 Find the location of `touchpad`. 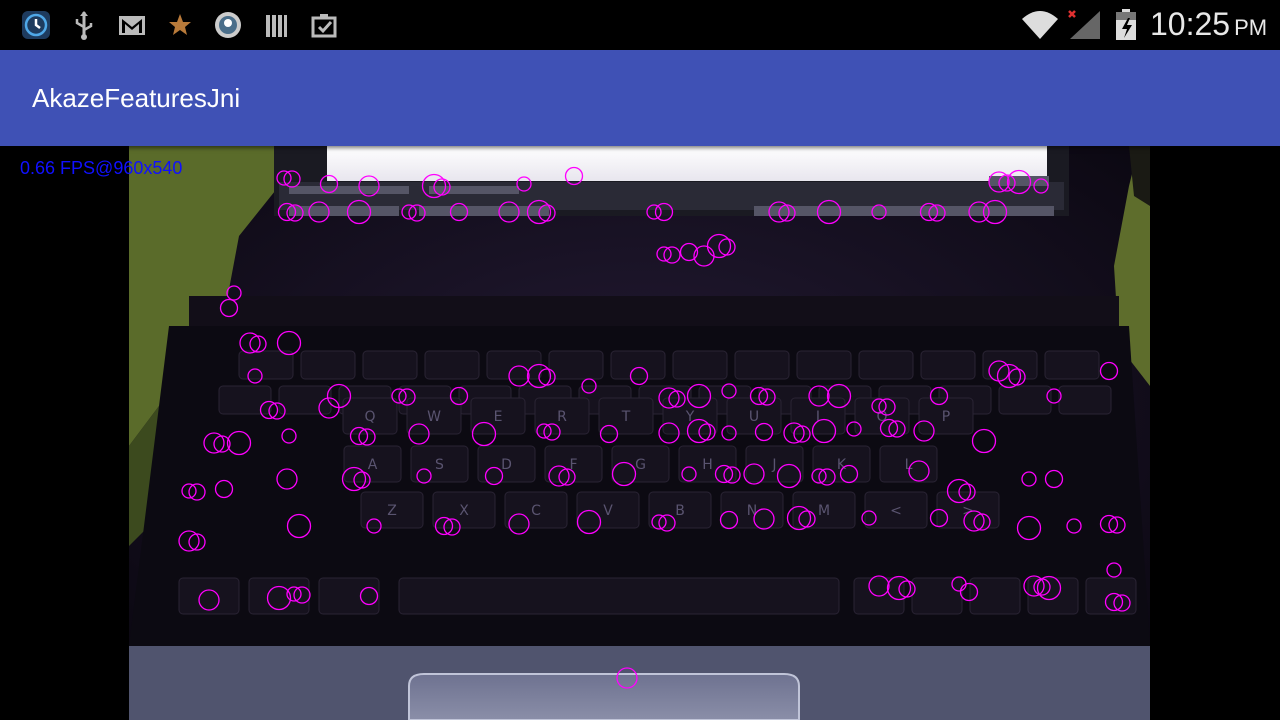

touchpad is located at coordinates (604, 696).